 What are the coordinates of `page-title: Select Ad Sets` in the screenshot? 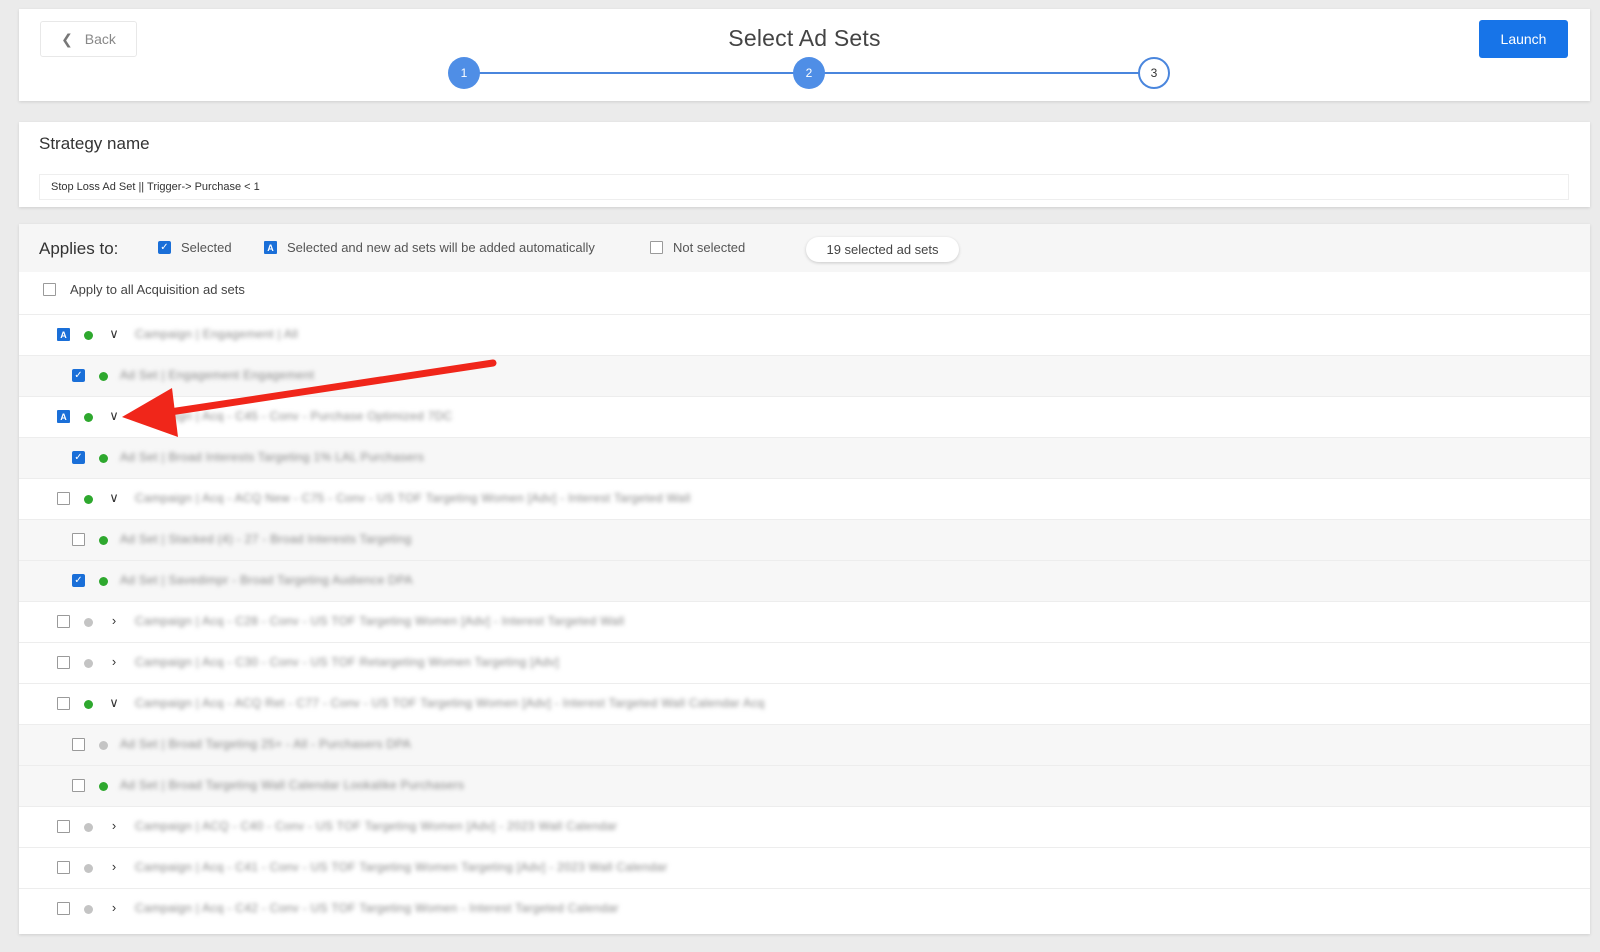 It's located at (804, 38).